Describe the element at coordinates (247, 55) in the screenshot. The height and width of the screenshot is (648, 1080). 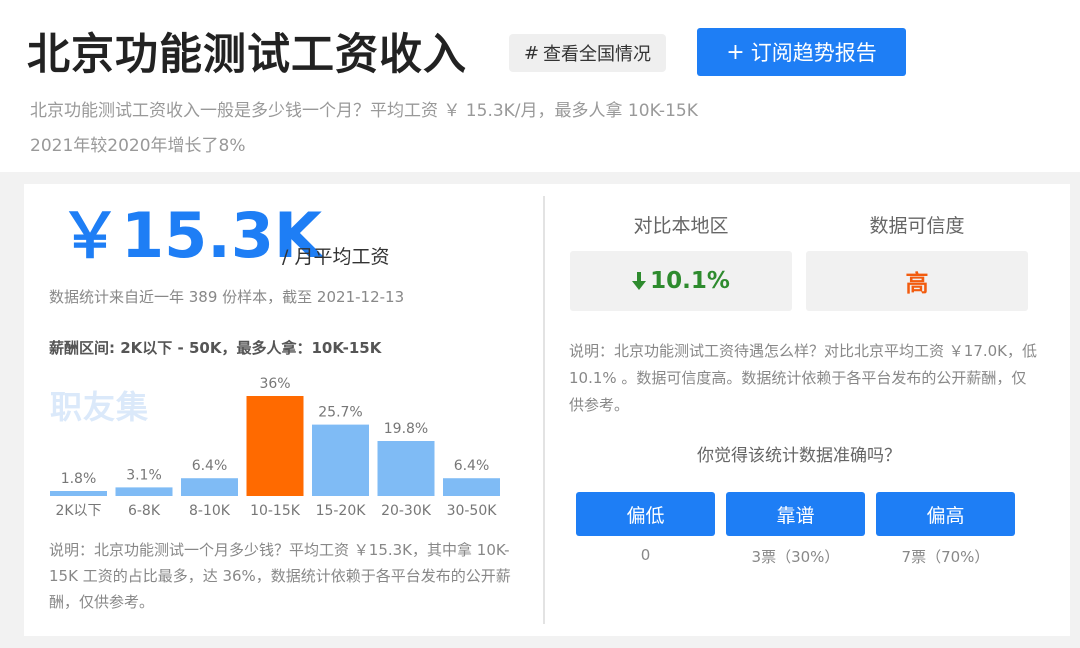
I see `page-title: 北京功能测试工资收入` at that location.